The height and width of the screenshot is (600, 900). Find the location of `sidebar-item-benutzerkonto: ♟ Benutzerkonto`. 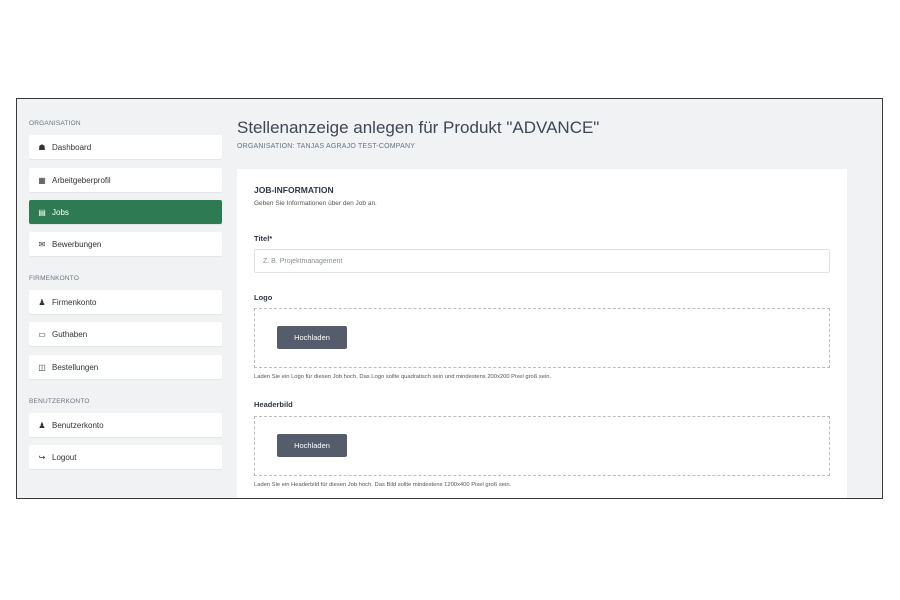

sidebar-item-benutzerkonto: ♟ Benutzerkonto is located at coordinates (125, 425).